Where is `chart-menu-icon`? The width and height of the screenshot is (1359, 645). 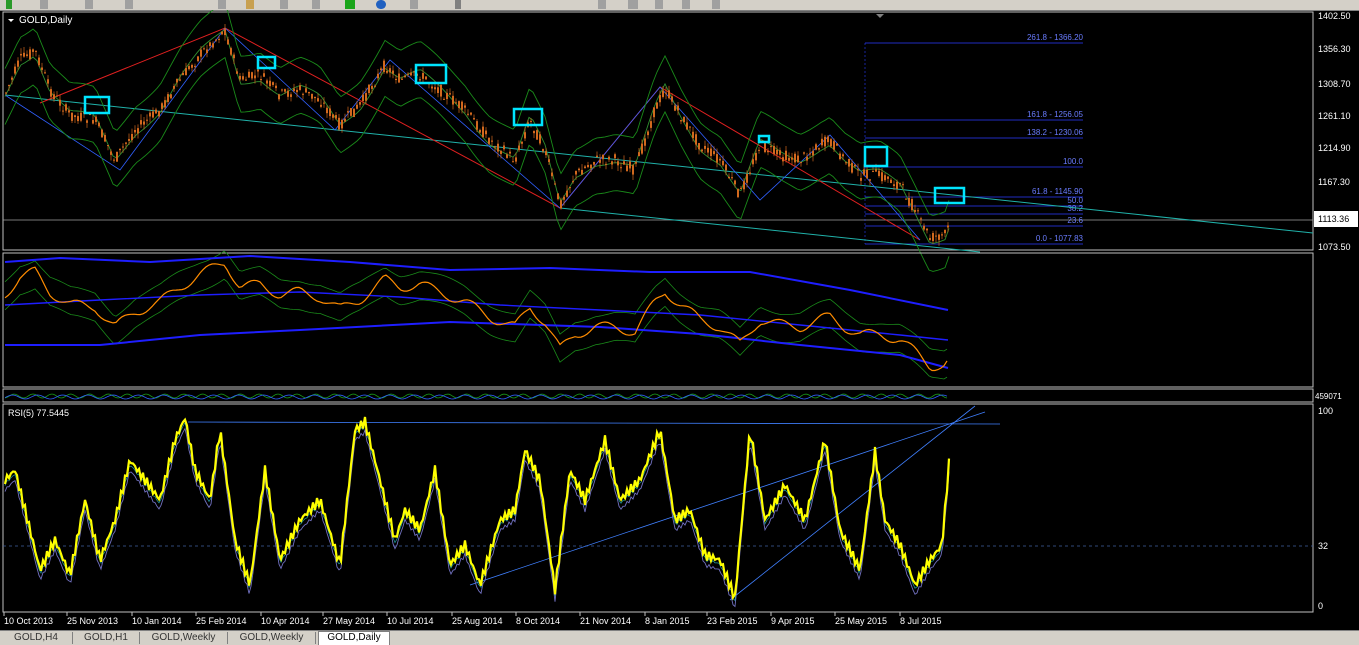 chart-menu-icon is located at coordinates (11, 20).